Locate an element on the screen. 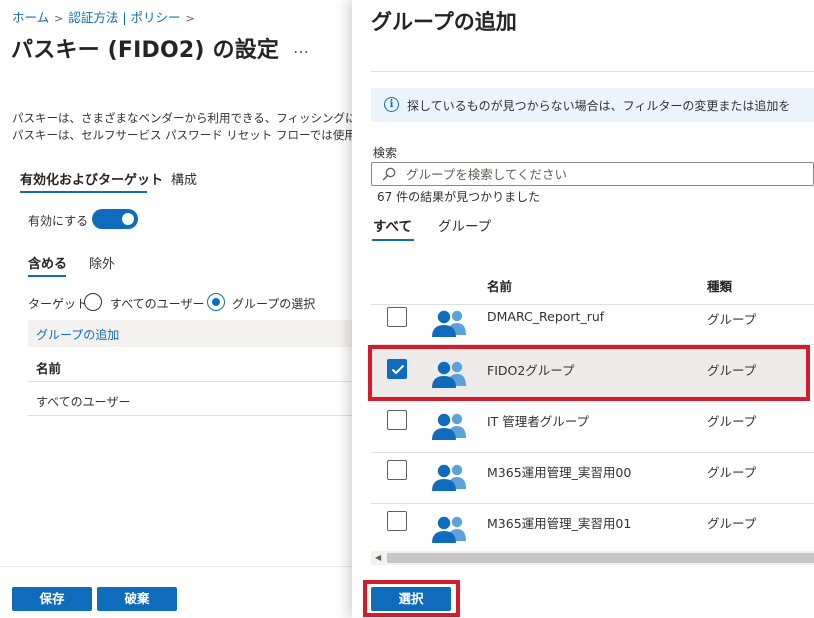  target-label: ターゲット is located at coordinates (58, 304).